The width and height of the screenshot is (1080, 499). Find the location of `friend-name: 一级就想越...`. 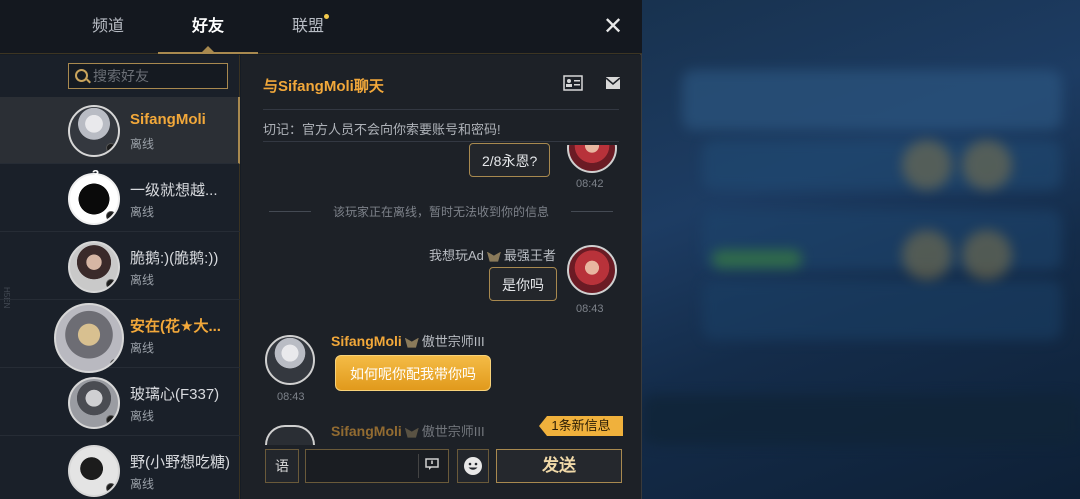

friend-name: 一级就想越... is located at coordinates (174, 190).